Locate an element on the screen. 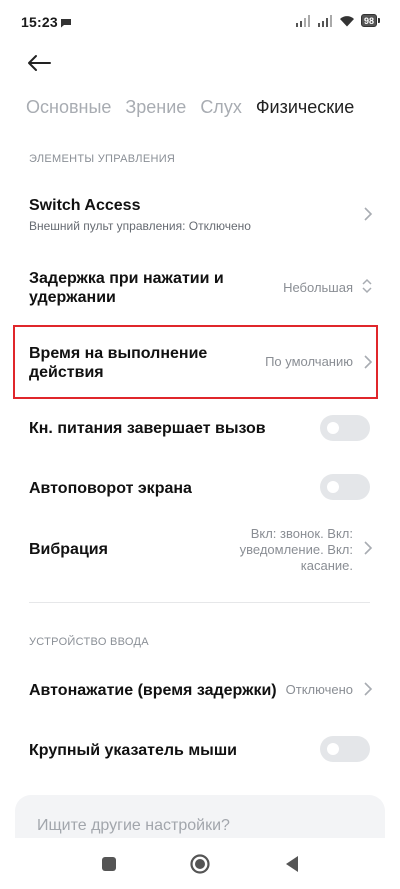  square-icon is located at coordinates (109, 864).